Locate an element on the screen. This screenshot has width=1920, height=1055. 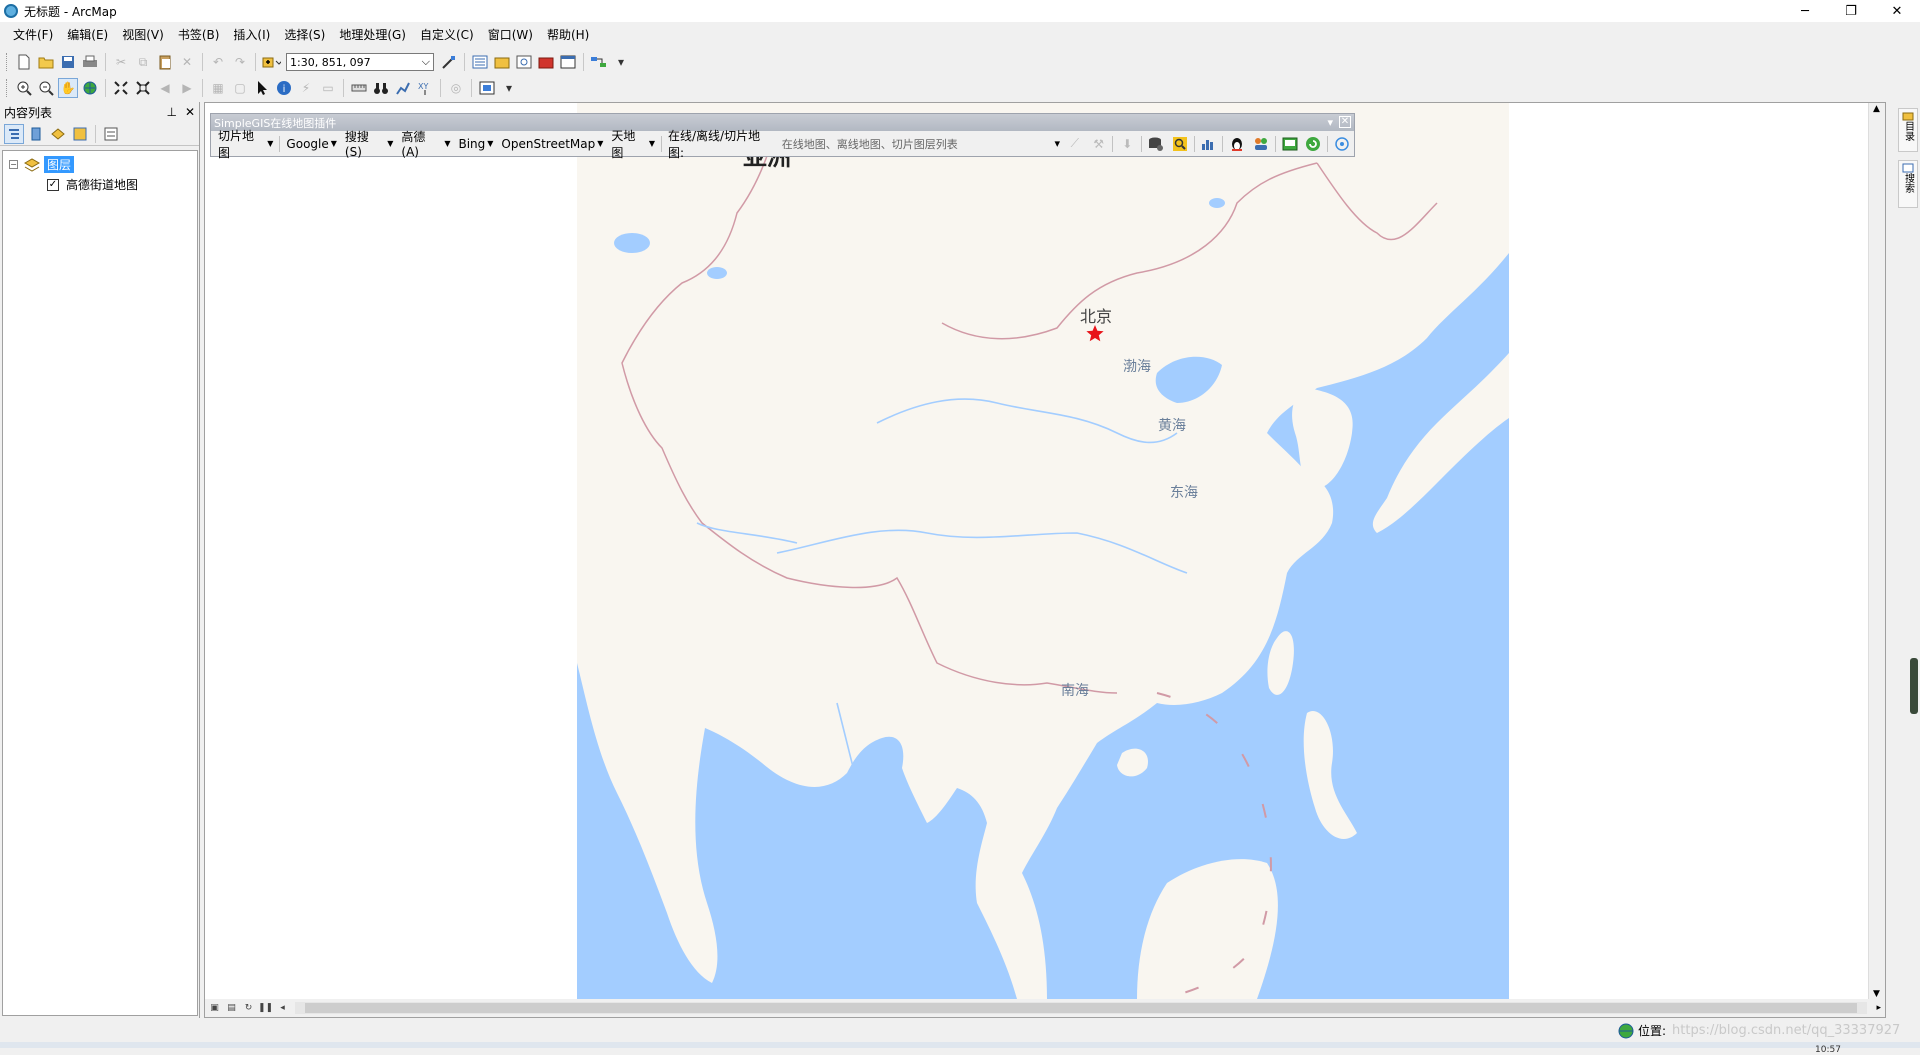
soso-dropdown: 搜搜(S) ▼ is located at coordinates (369, 143).